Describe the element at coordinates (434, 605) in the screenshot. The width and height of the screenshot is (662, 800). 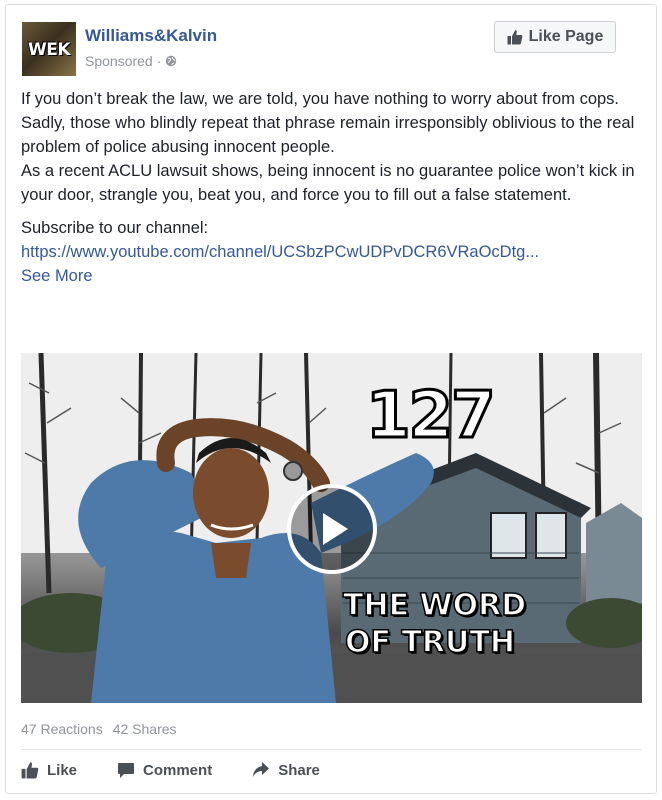
I see `video-title-line: THE WORD` at that location.